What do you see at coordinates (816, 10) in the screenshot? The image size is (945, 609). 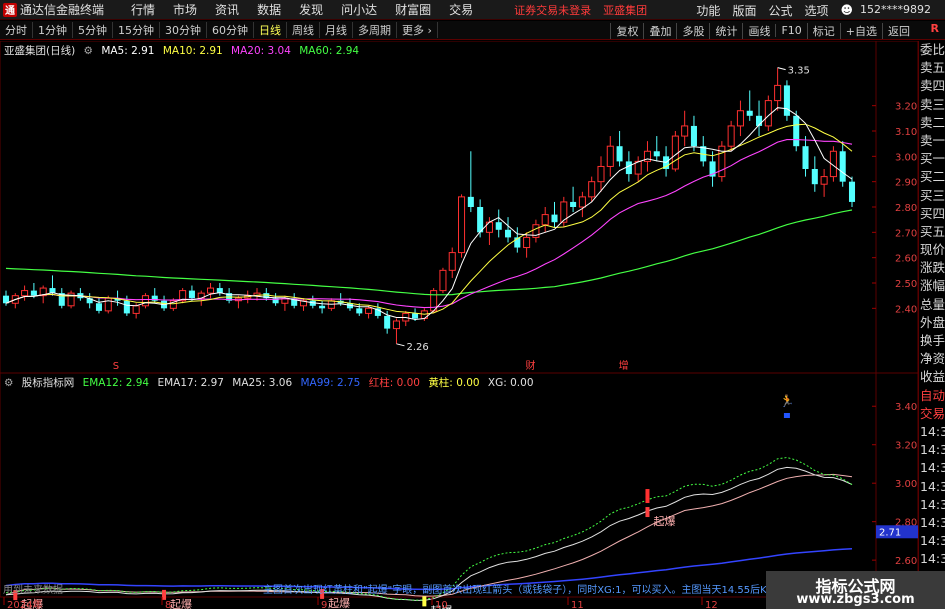 I see `menu-options: 选项` at bounding box center [816, 10].